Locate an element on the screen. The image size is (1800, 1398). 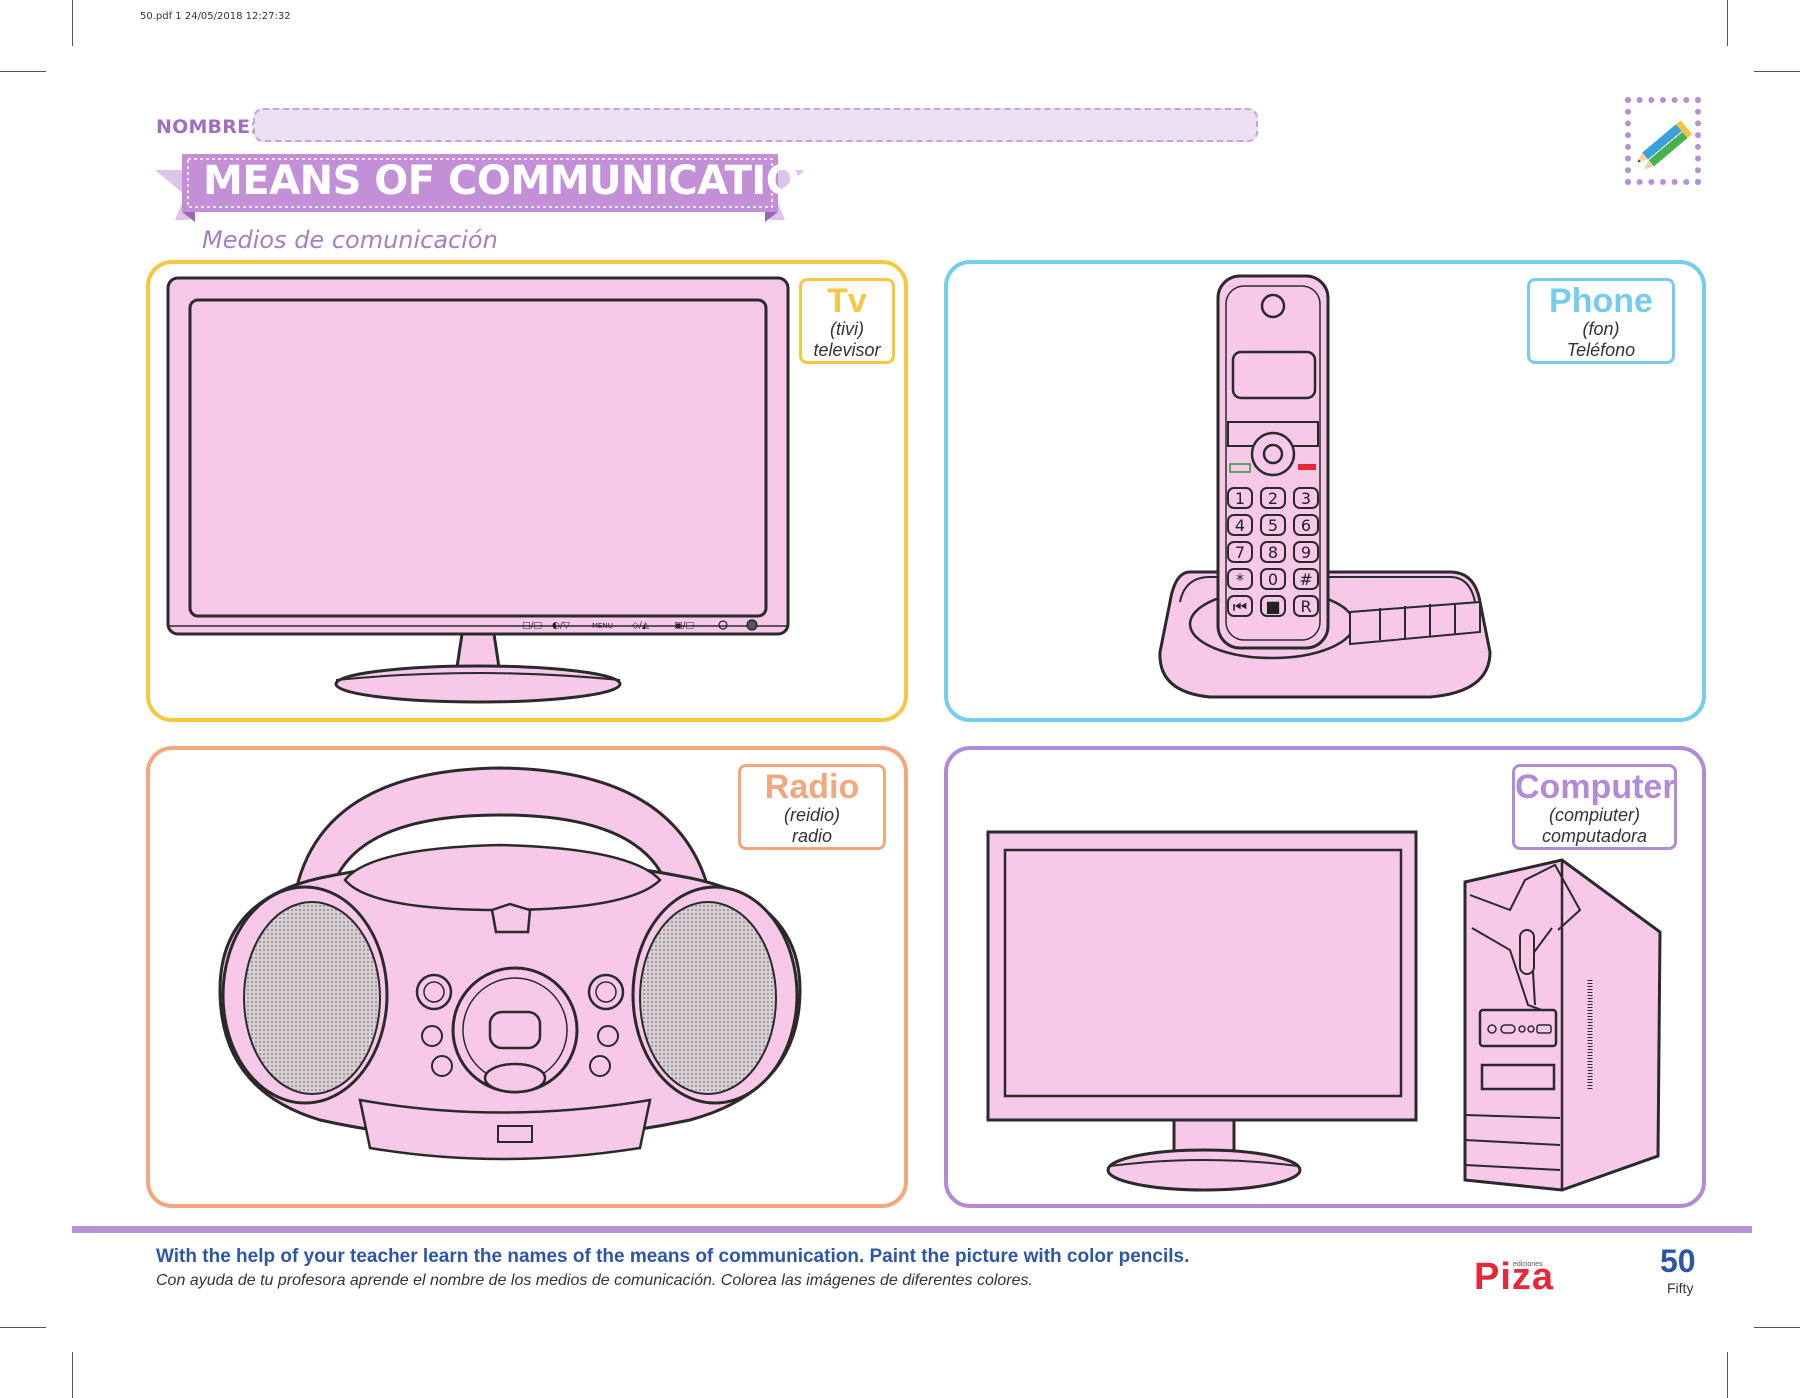
radio-illustration is located at coordinates (510, 980).